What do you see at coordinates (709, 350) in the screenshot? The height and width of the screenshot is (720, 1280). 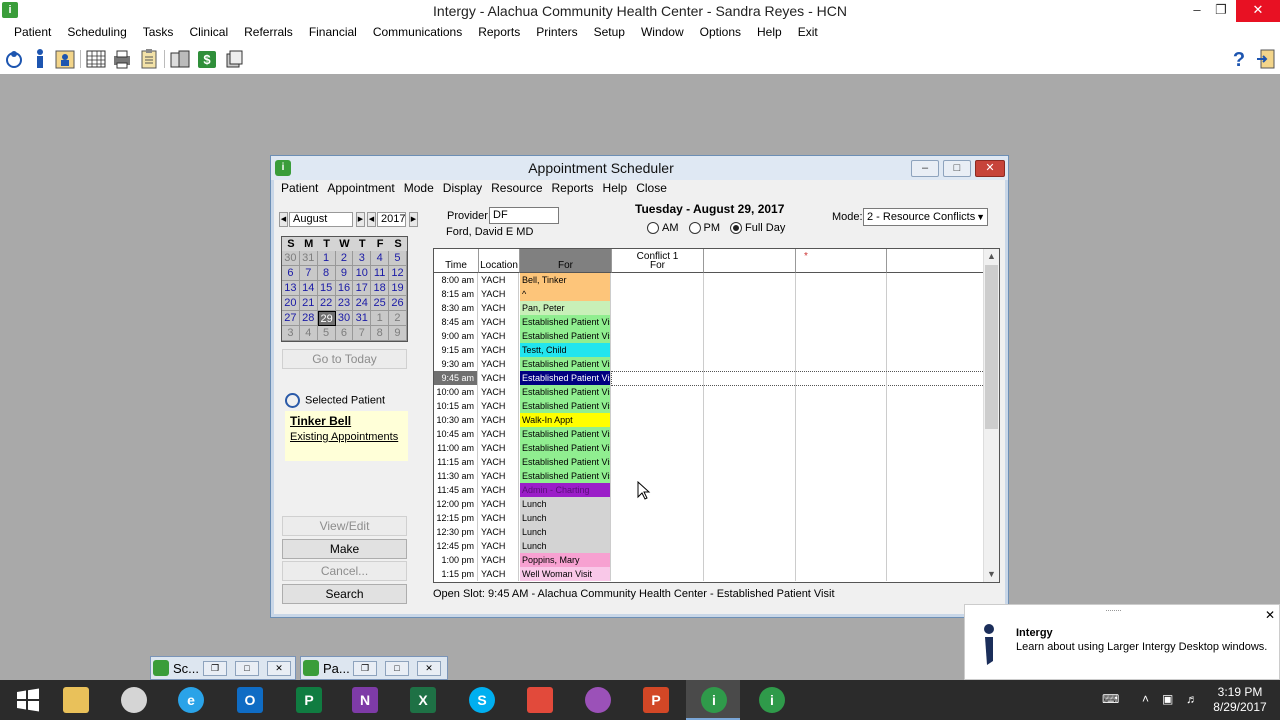 I see `schedule-row: 9:15 am YACH Testt, Child` at bounding box center [709, 350].